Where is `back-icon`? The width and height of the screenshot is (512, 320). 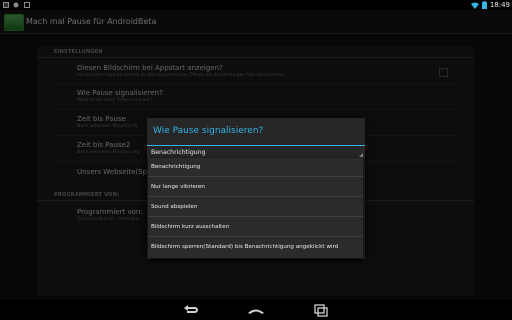
back-icon is located at coordinates (190, 310).